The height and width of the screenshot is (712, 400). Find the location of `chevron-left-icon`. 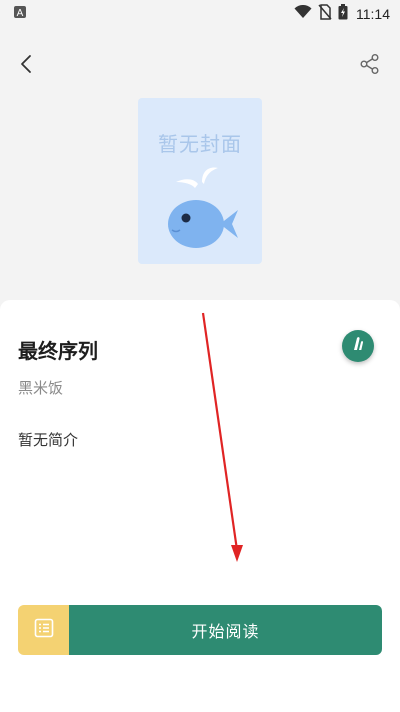

chevron-left-icon is located at coordinates (26, 66).